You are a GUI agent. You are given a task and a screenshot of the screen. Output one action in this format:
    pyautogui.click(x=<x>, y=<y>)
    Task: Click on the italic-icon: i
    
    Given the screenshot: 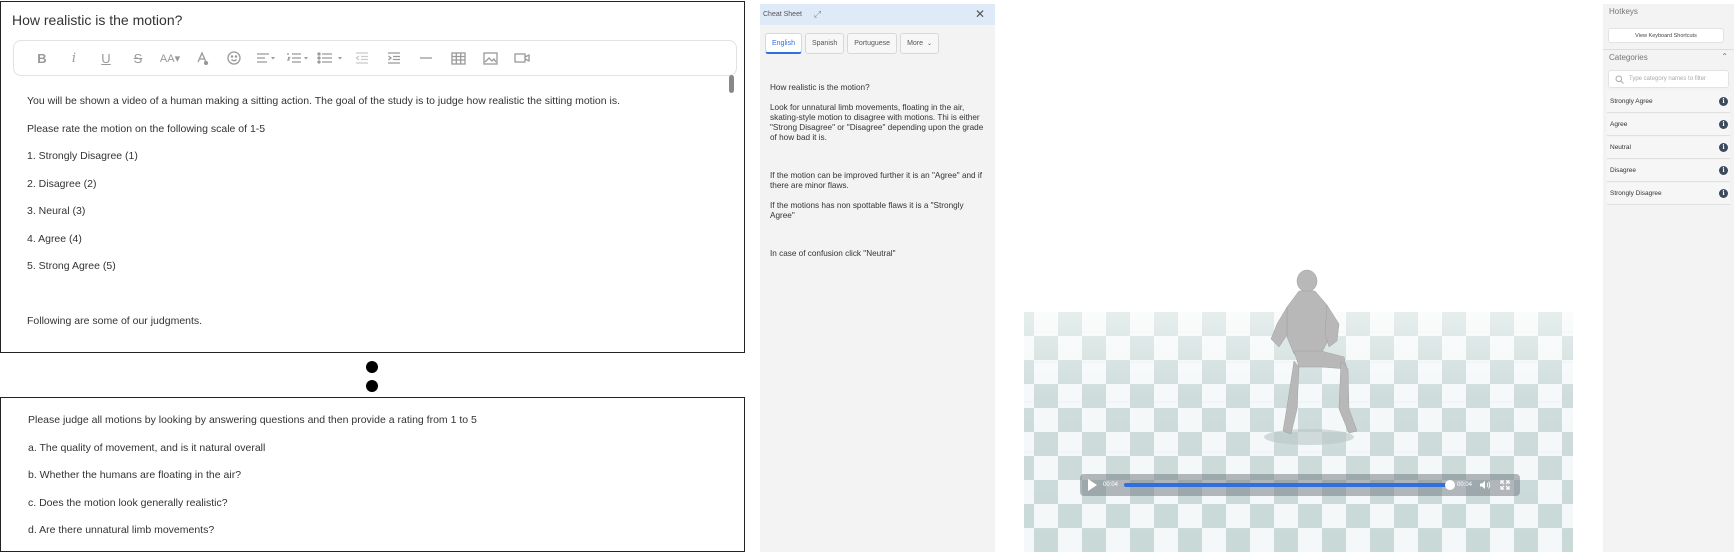 What is the action you would take?
    pyautogui.click(x=74, y=58)
    